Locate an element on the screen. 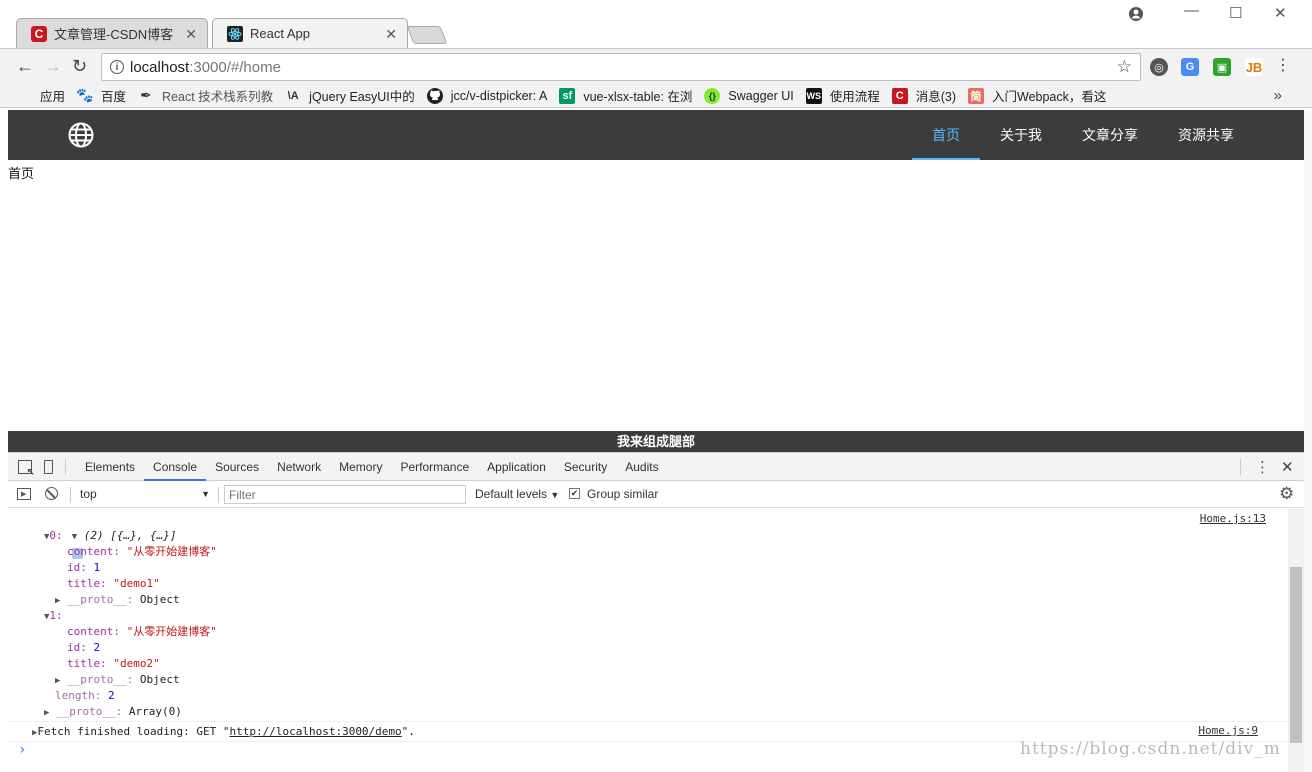  console-scrollbar is located at coordinates (1296, 640).